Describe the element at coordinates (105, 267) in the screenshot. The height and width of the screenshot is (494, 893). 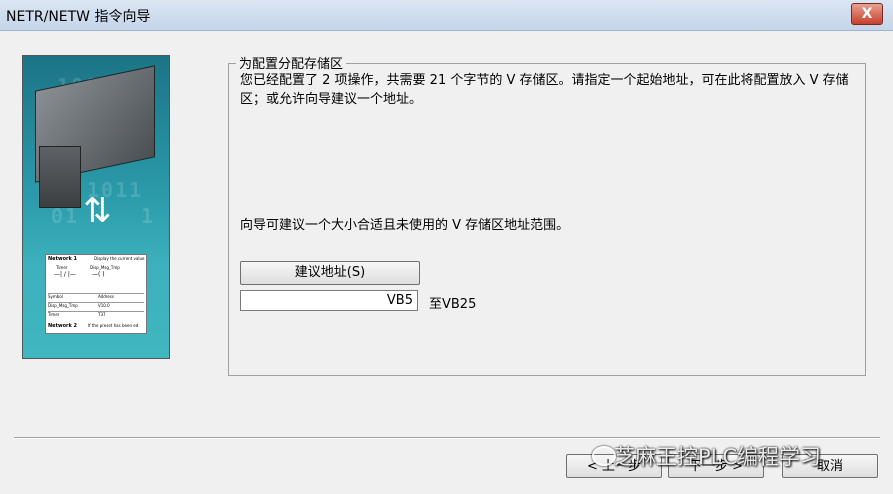
I see `ladder-disp-tag: Disp_Msg_Tmp` at that location.